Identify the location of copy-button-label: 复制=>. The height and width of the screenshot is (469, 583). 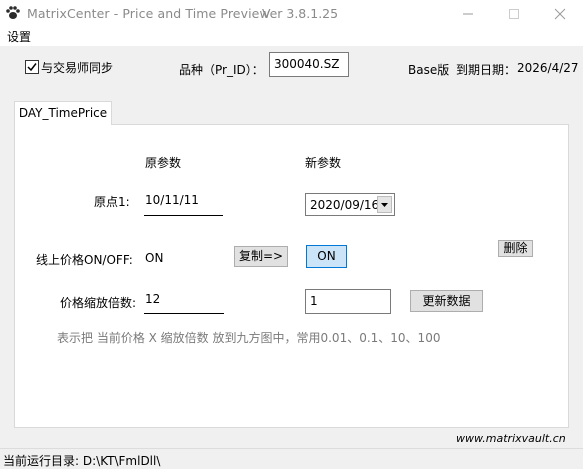
(261, 256).